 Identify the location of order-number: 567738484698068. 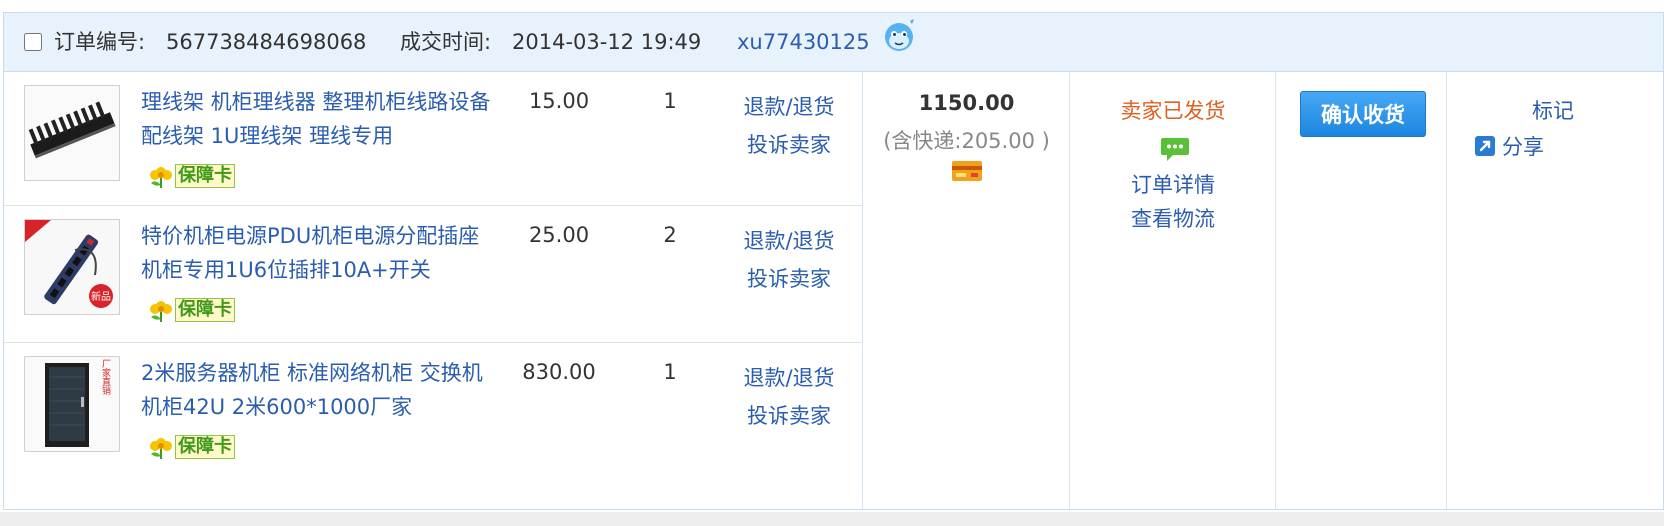
(266, 42).